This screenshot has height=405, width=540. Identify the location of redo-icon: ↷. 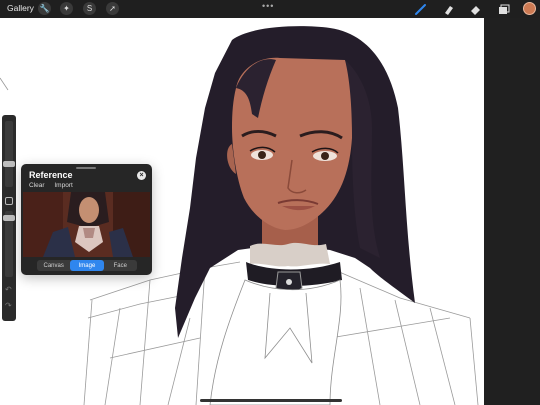
(8, 305).